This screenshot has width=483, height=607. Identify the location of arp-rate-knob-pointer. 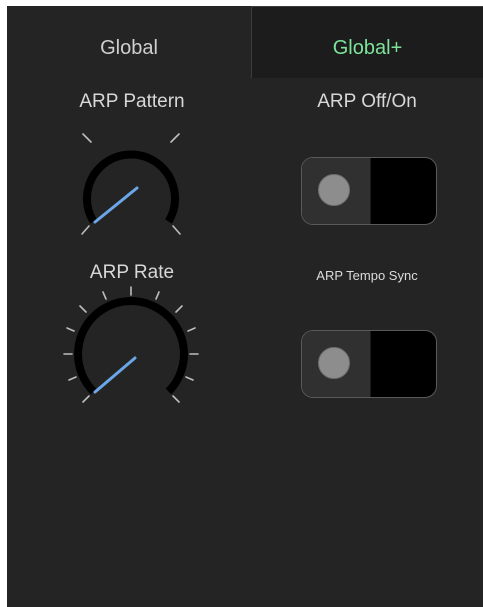
(115, 375).